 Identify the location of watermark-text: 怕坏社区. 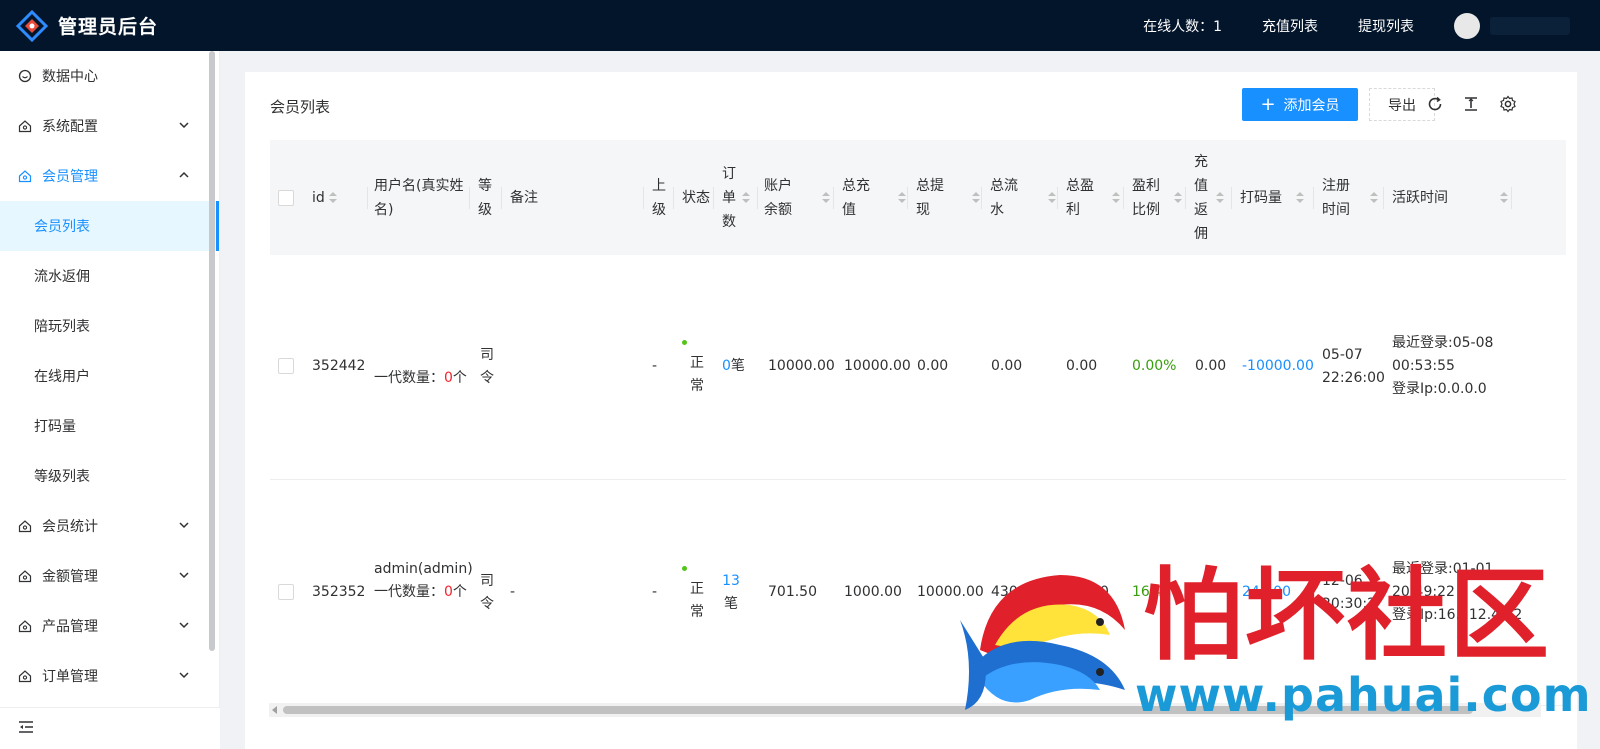
(1347, 615).